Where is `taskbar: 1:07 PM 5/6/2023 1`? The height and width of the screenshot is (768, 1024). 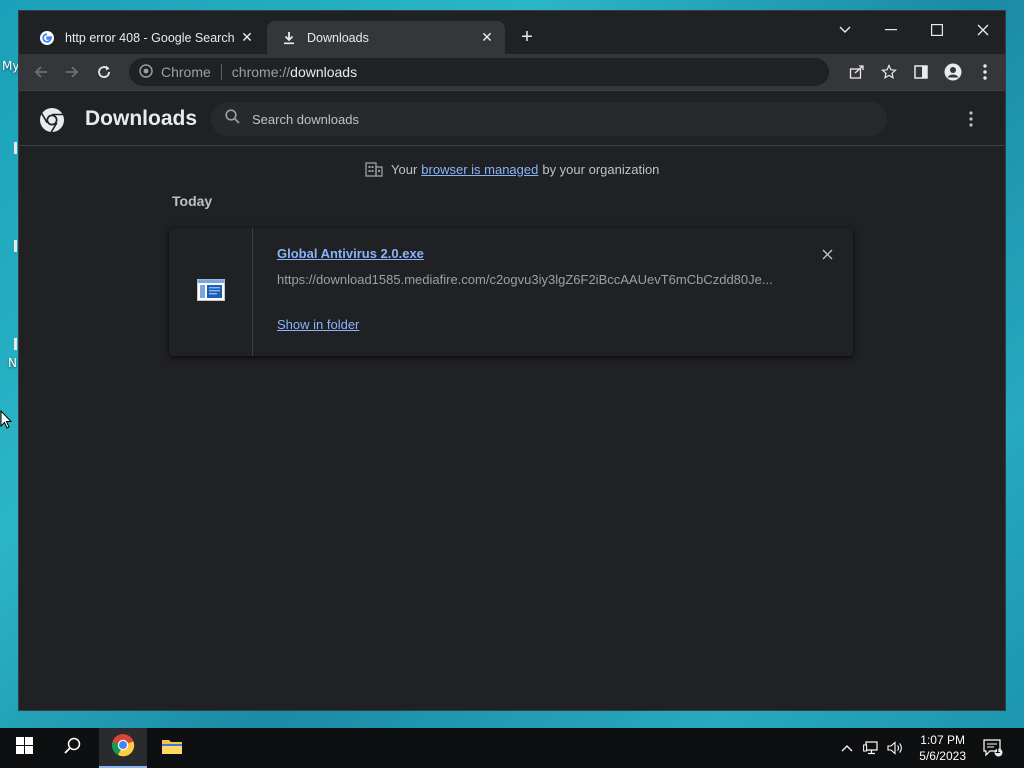
taskbar: 1:07 PM 5/6/2023 1 is located at coordinates (512, 748).